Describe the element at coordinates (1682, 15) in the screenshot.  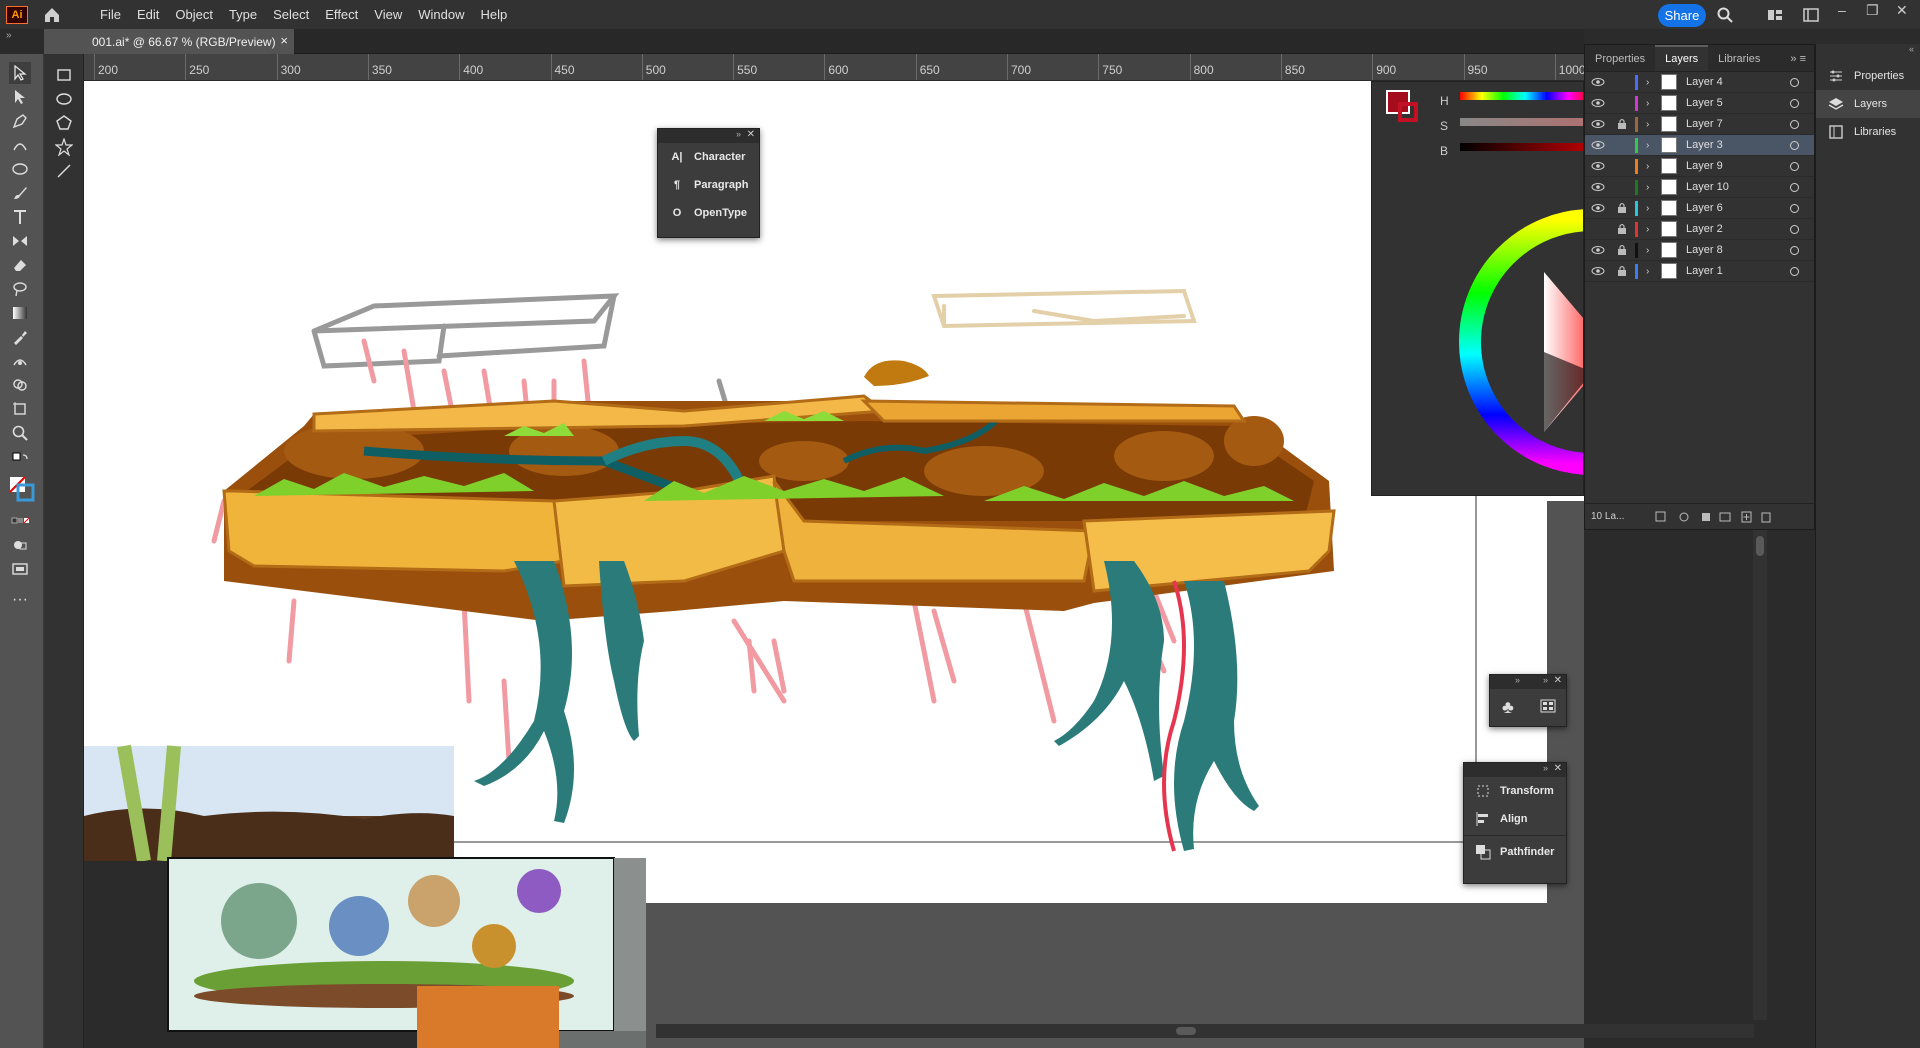
I see `share-button: Share` at that location.